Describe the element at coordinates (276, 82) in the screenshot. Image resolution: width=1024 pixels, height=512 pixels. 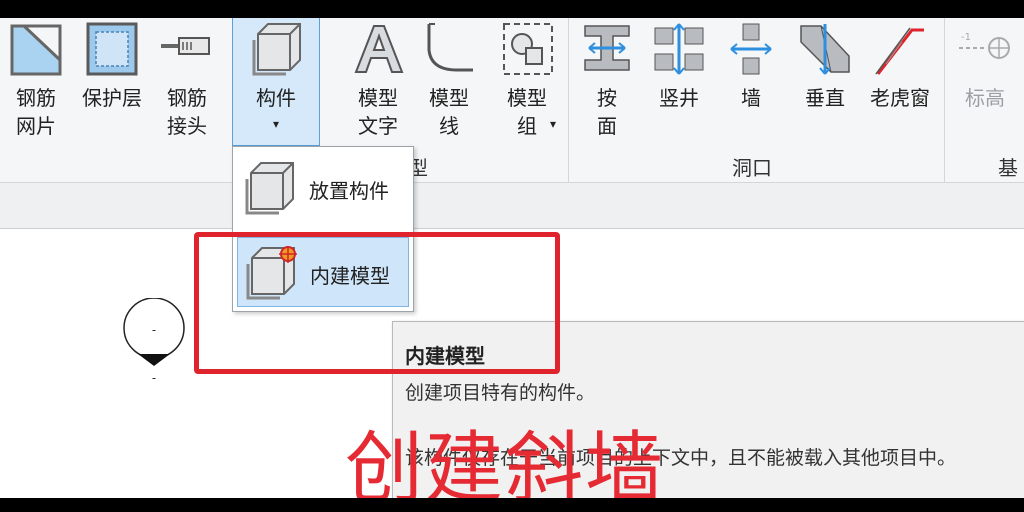
I see `tool-component: 构件 ▾` at that location.